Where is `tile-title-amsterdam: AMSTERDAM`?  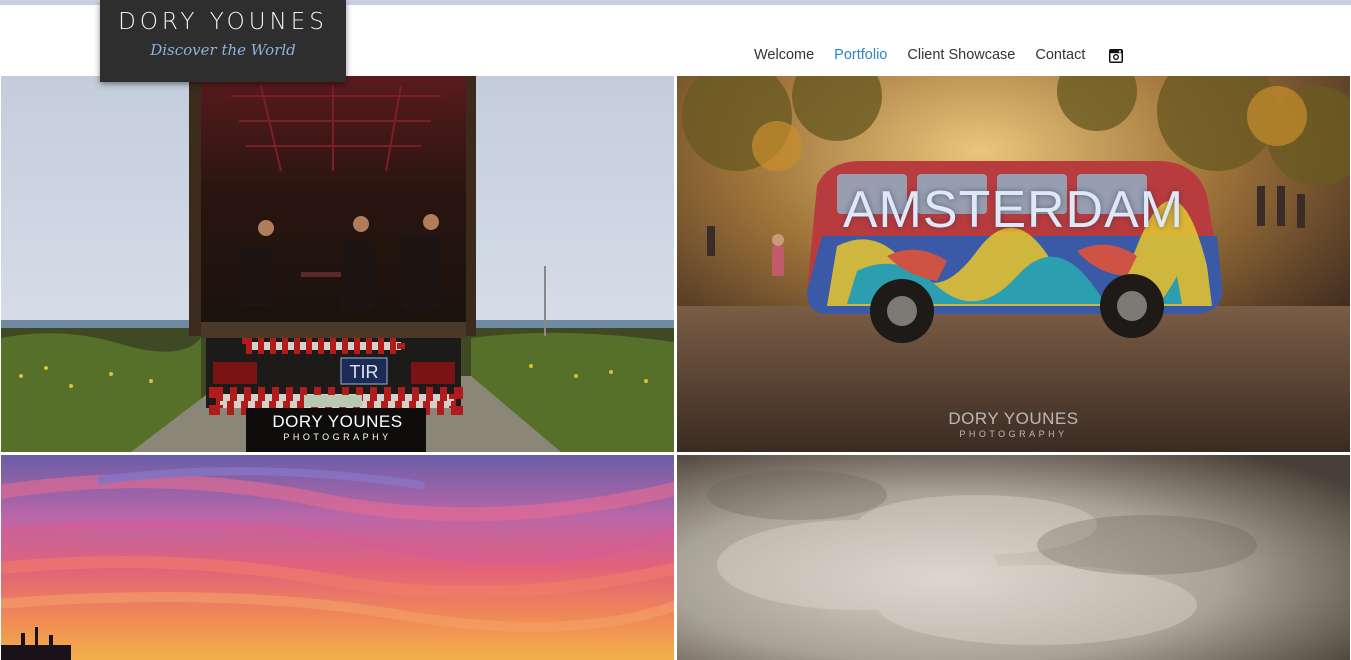 tile-title-amsterdam: AMSTERDAM is located at coordinates (1013, 210).